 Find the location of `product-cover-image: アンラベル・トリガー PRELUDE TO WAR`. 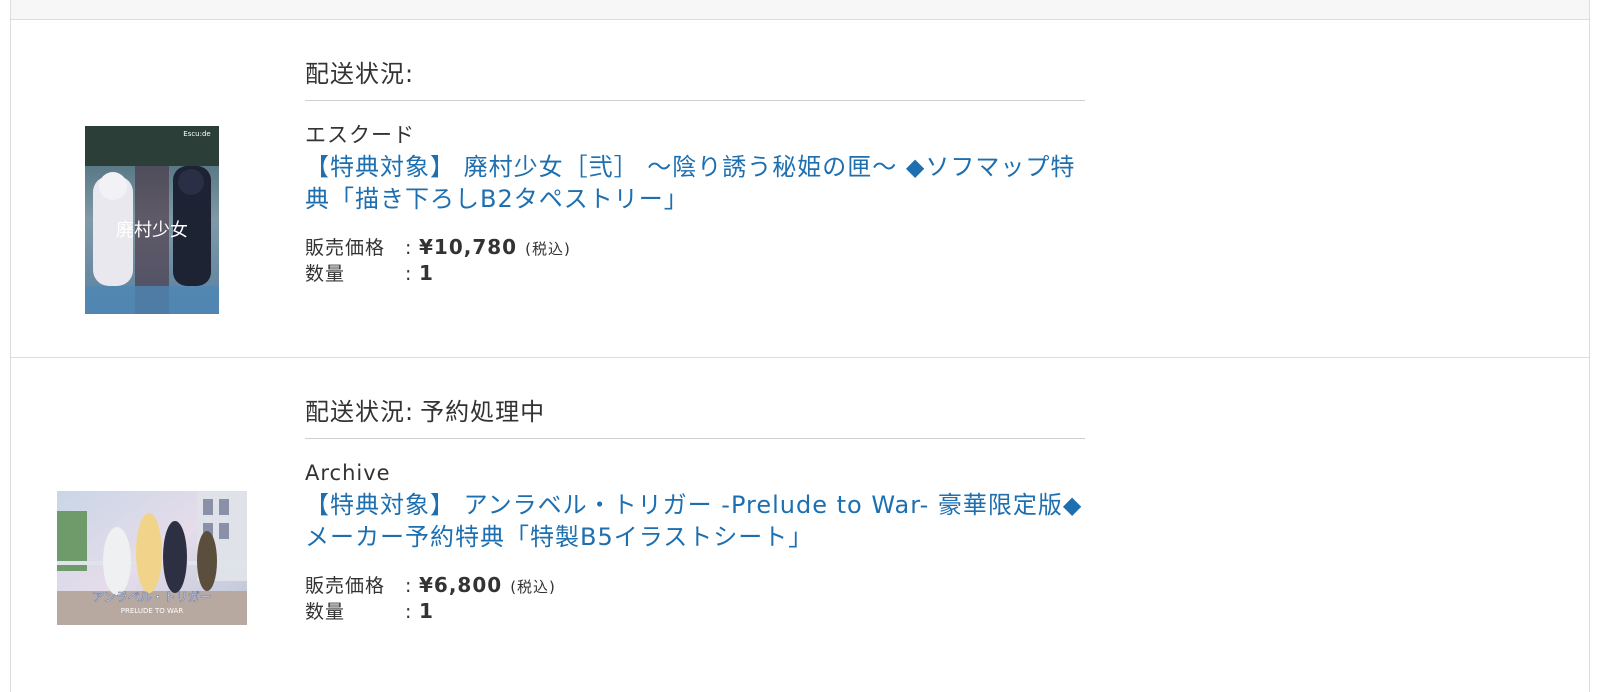

product-cover-image: アンラベル・トリガー PRELUDE TO WAR is located at coordinates (152, 558).